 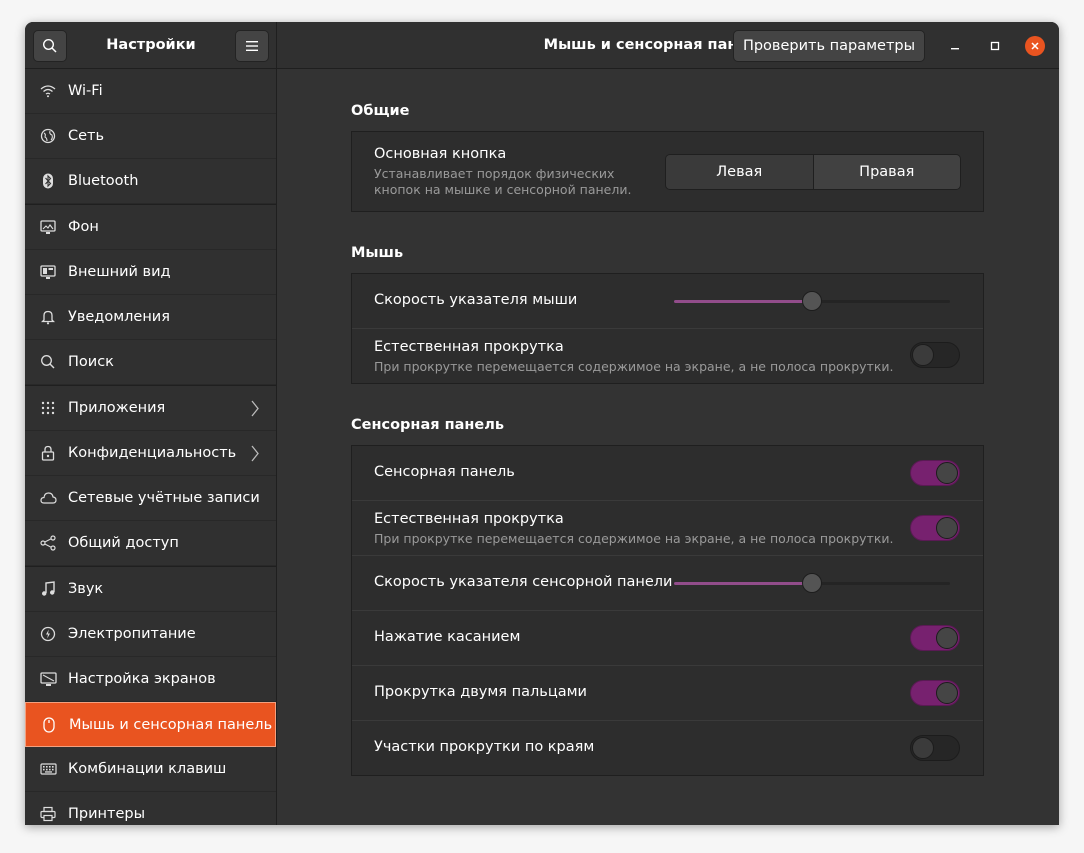 What do you see at coordinates (48, 181) in the screenshot?
I see `bluetooth-icon` at bounding box center [48, 181].